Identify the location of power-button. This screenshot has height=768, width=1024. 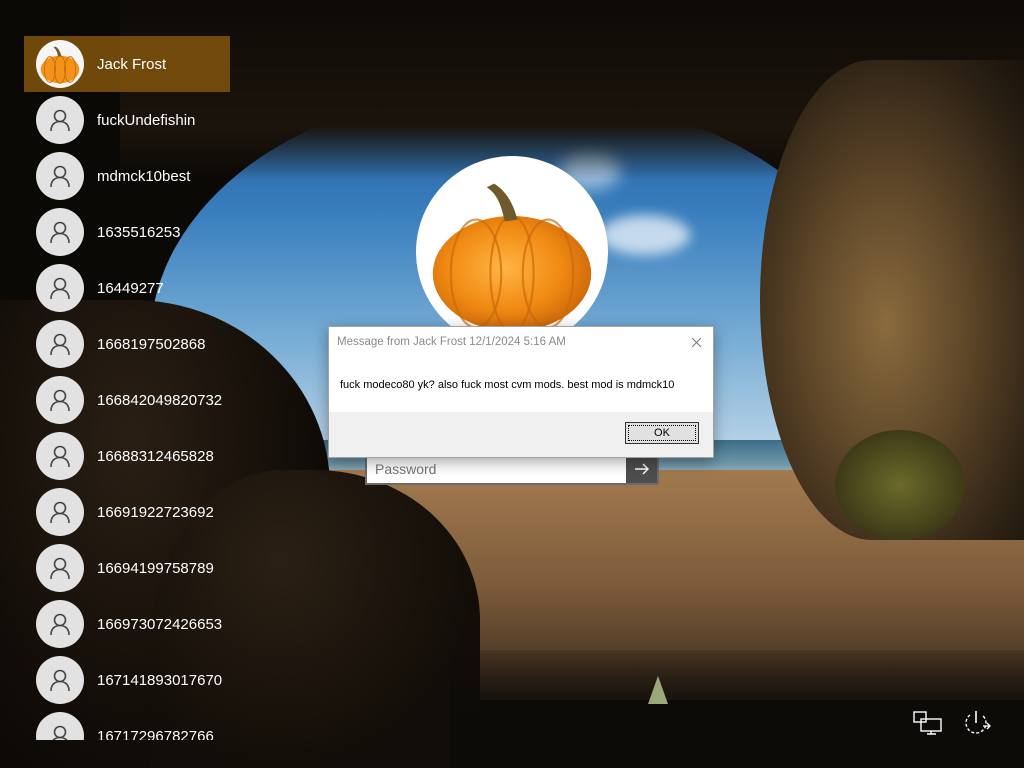
(976, 723).